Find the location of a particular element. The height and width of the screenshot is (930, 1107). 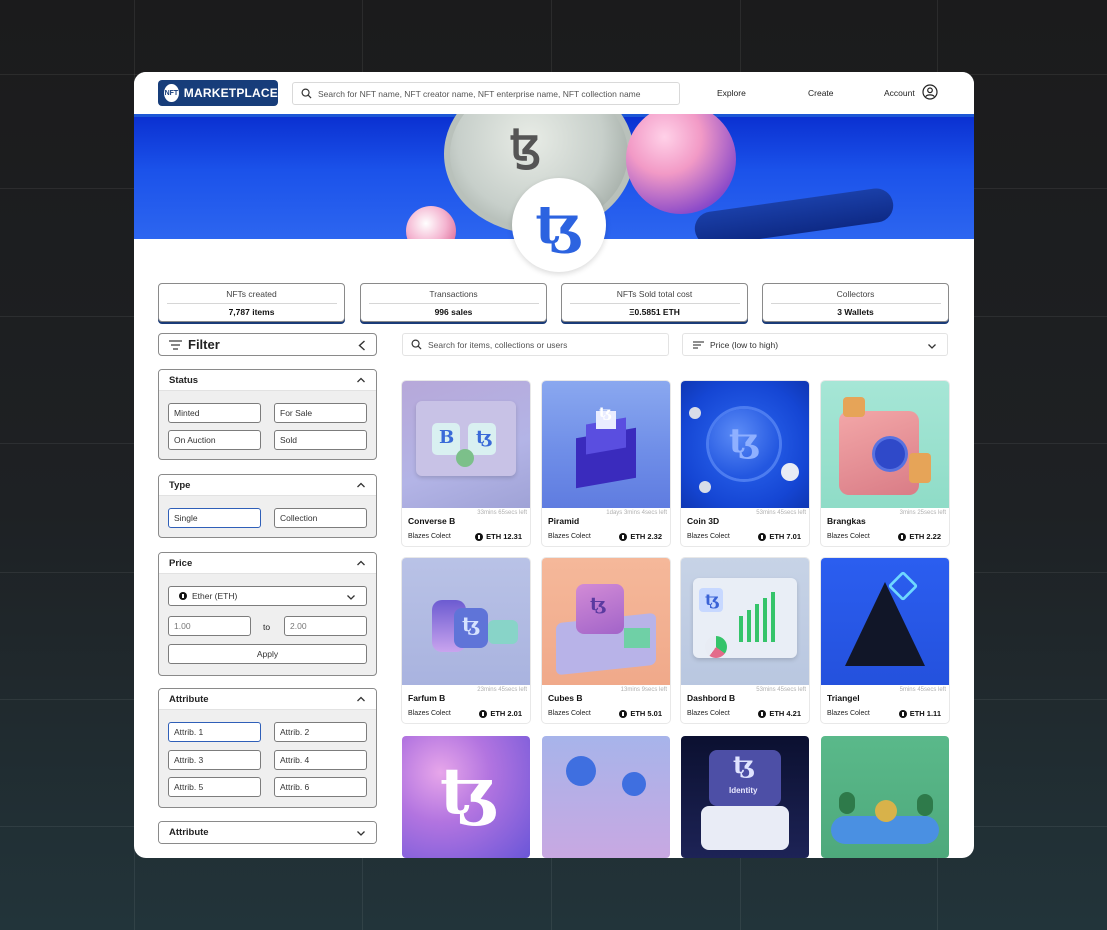

price-max-input: 2.00 is located at coordinates (325, 626).